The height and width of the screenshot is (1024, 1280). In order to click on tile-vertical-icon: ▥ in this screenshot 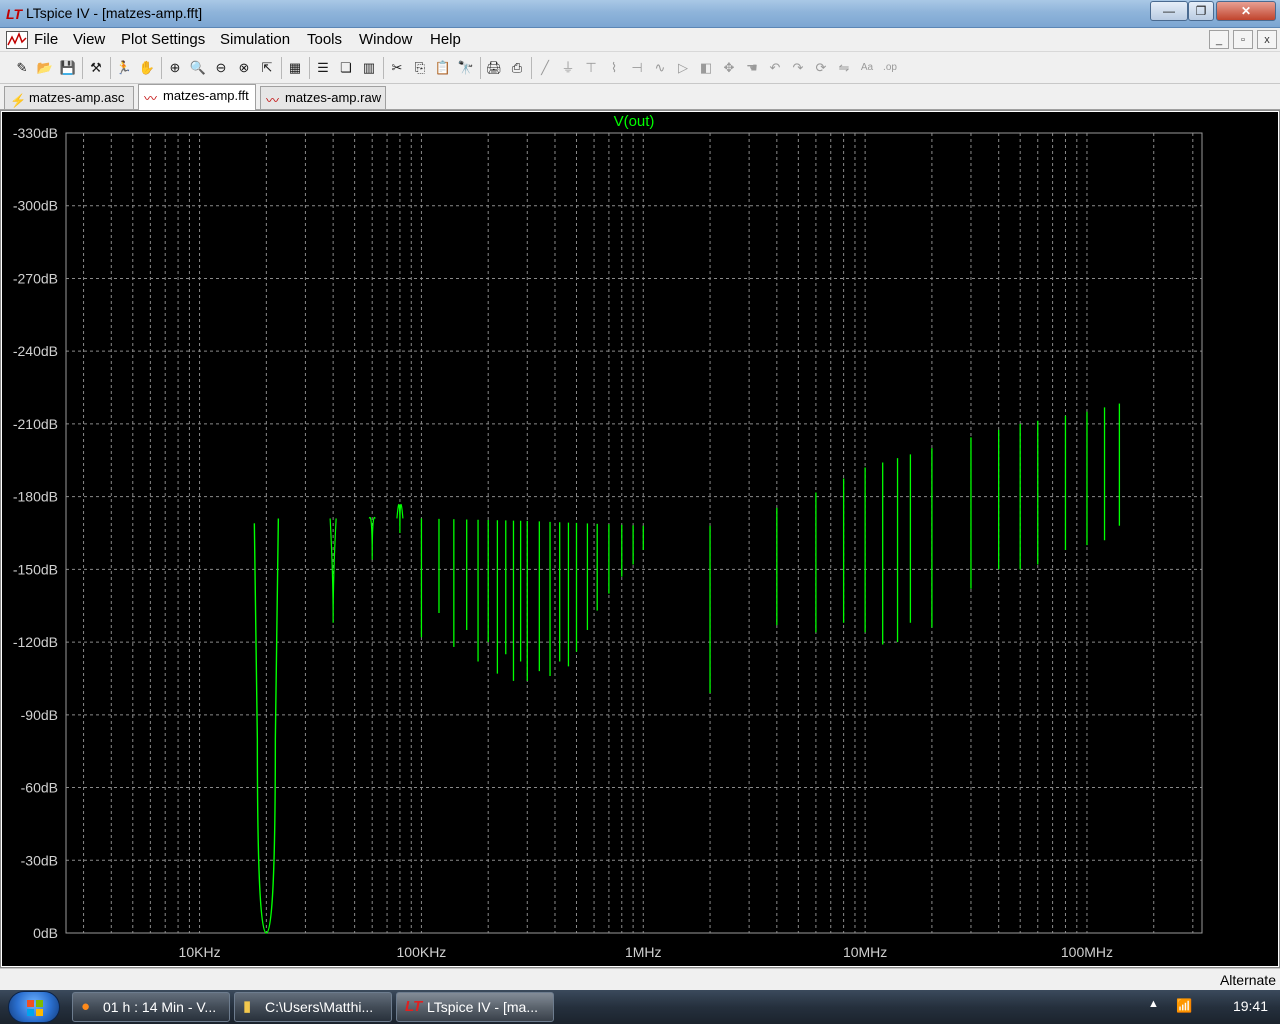, I will do `click(369, 68)`.